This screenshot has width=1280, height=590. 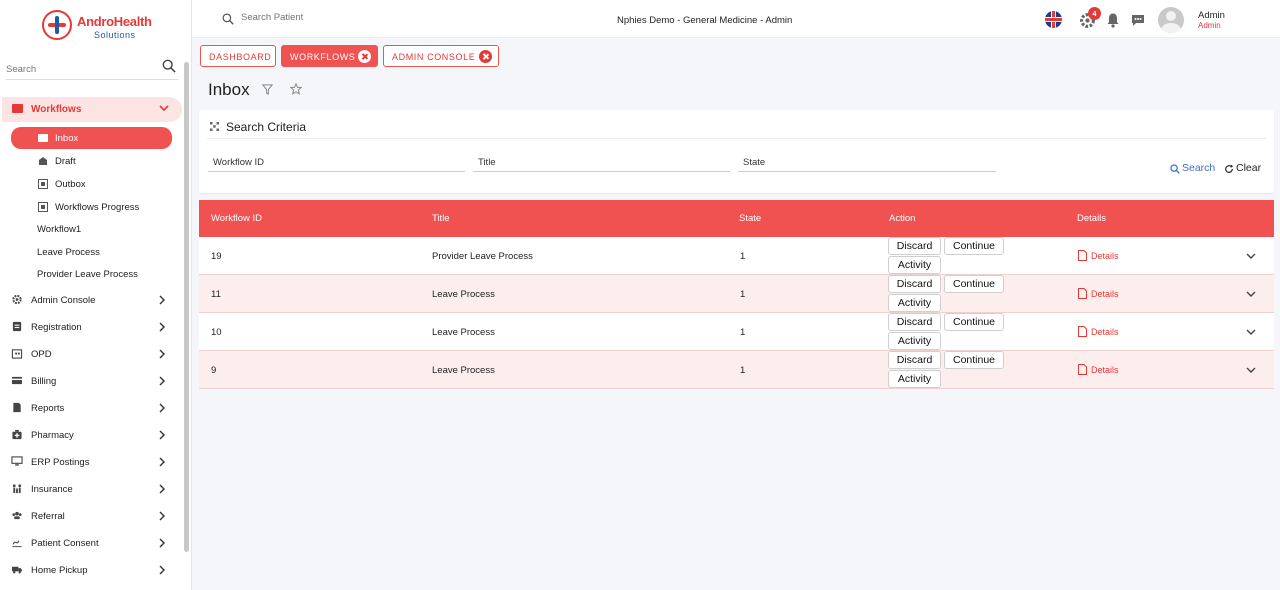 What do you see at coordinates (90, 570) in the screenshot?
I see `sidebar-item-home-pickup: Home Pickup` at bounding box center [90, 570].